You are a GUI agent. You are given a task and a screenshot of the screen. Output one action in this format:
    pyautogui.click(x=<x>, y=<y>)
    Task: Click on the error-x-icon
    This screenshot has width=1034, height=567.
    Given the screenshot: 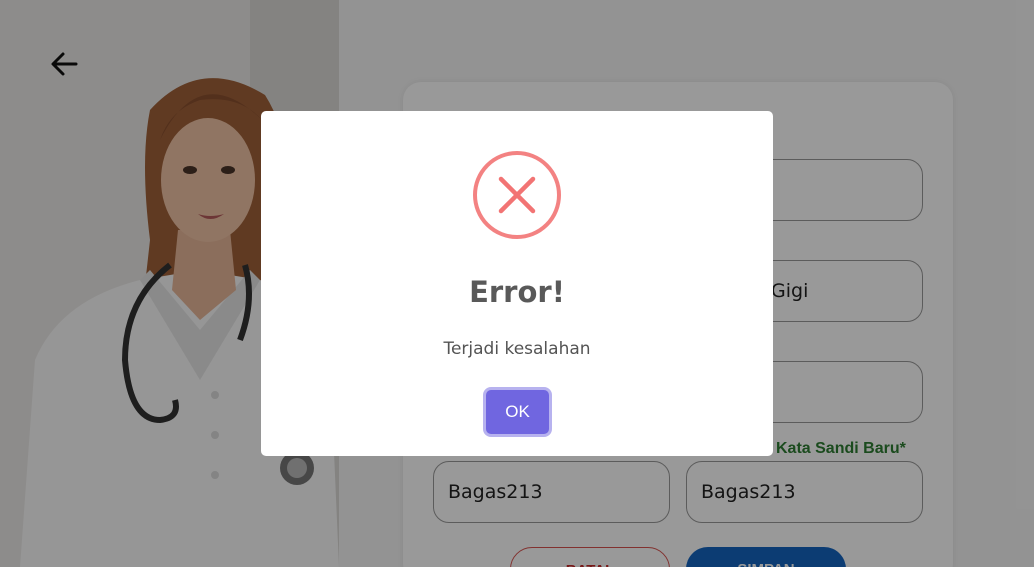 What is the action you would take?
    pyautogui.click(x=517, y=195)
    